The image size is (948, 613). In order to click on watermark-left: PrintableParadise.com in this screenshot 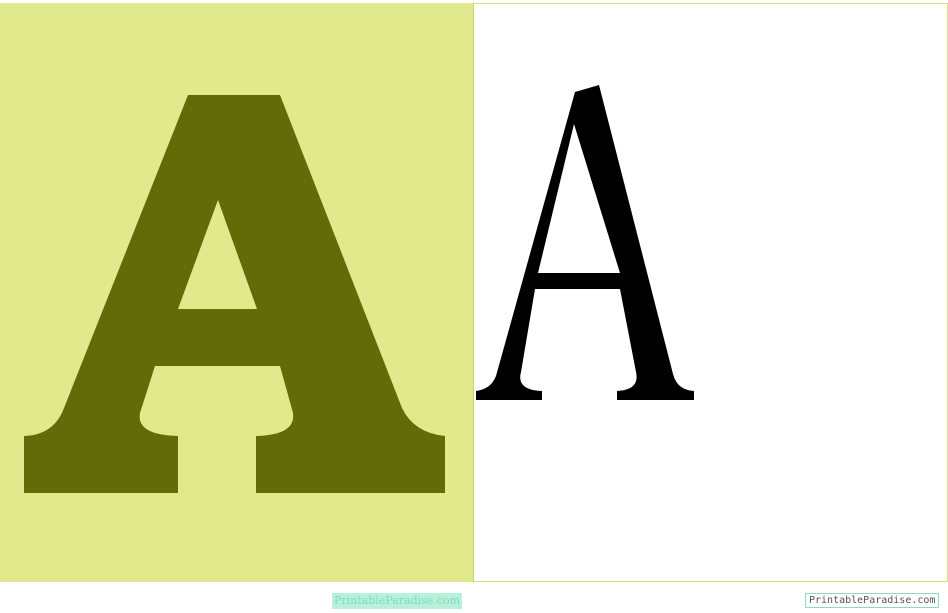, I will do `click(397, 601)`.